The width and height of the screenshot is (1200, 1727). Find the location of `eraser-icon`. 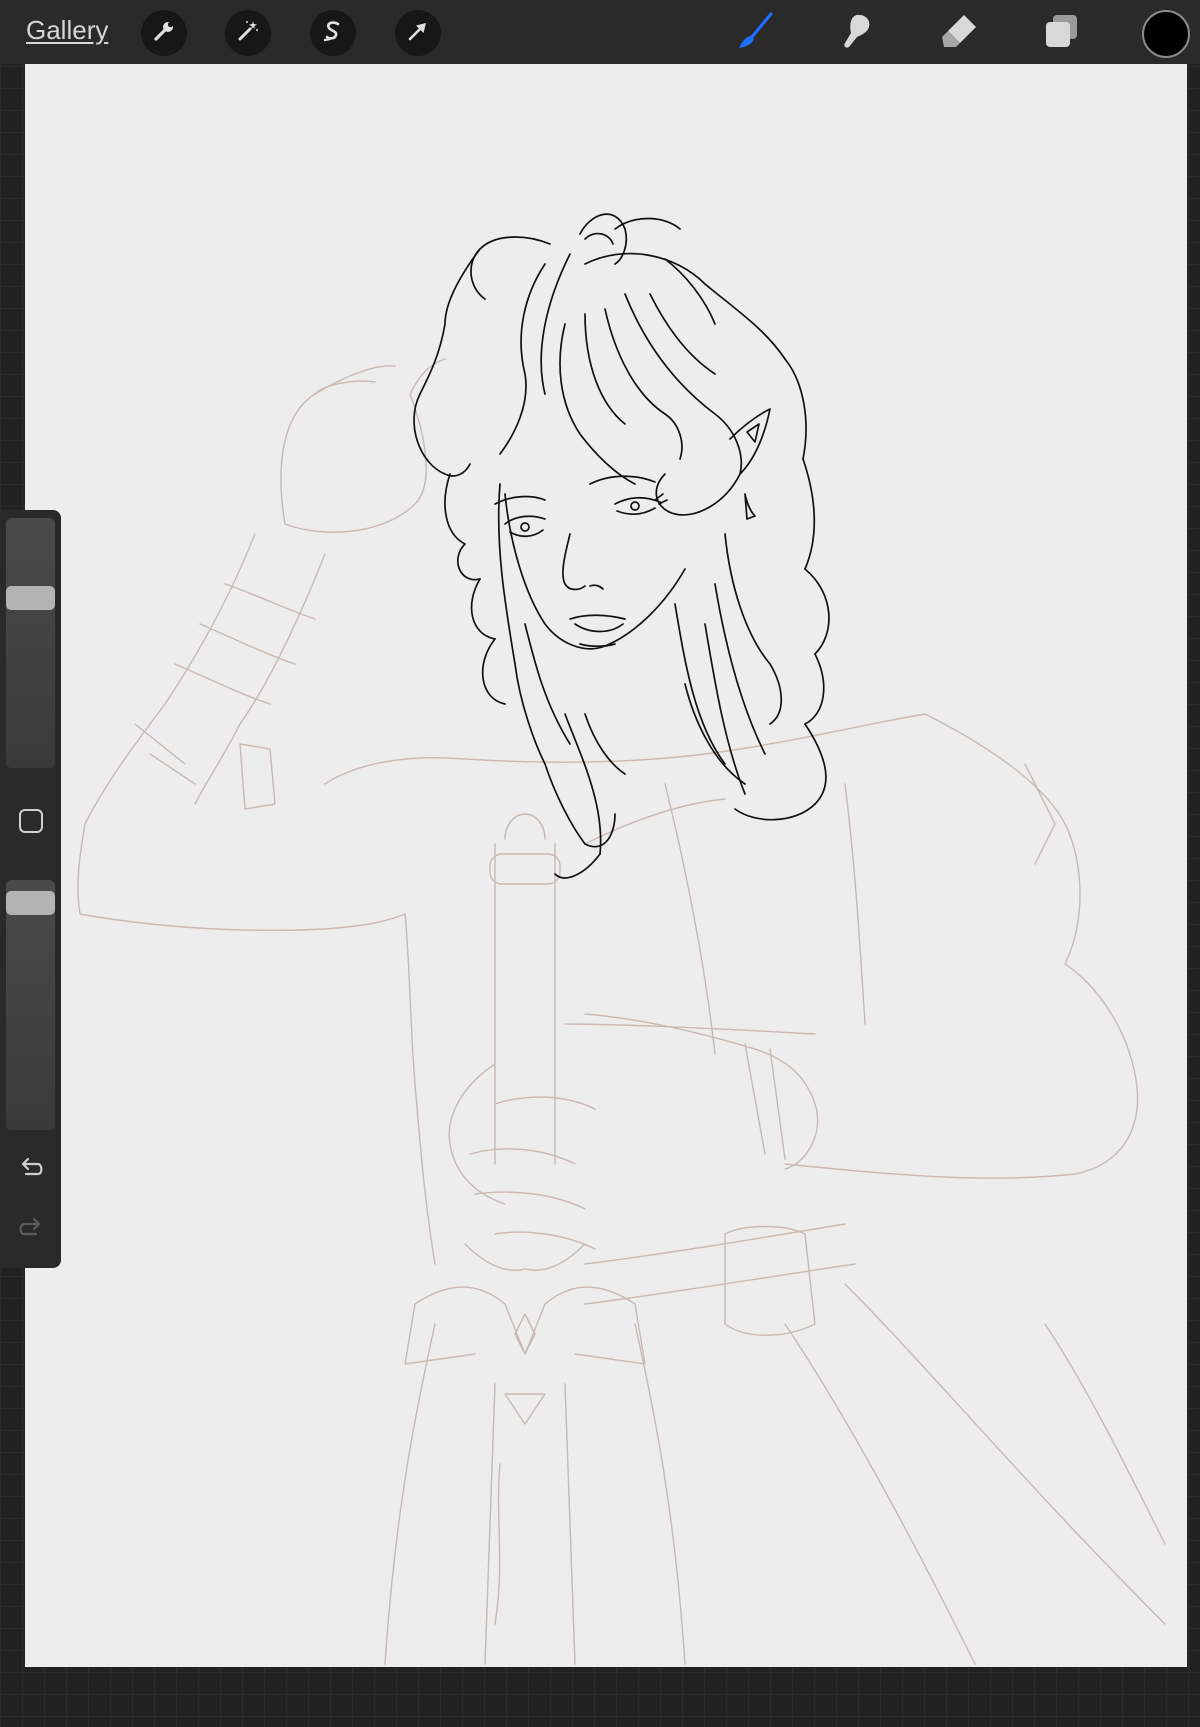

eraser-icon is located at coordinates (959, 33).